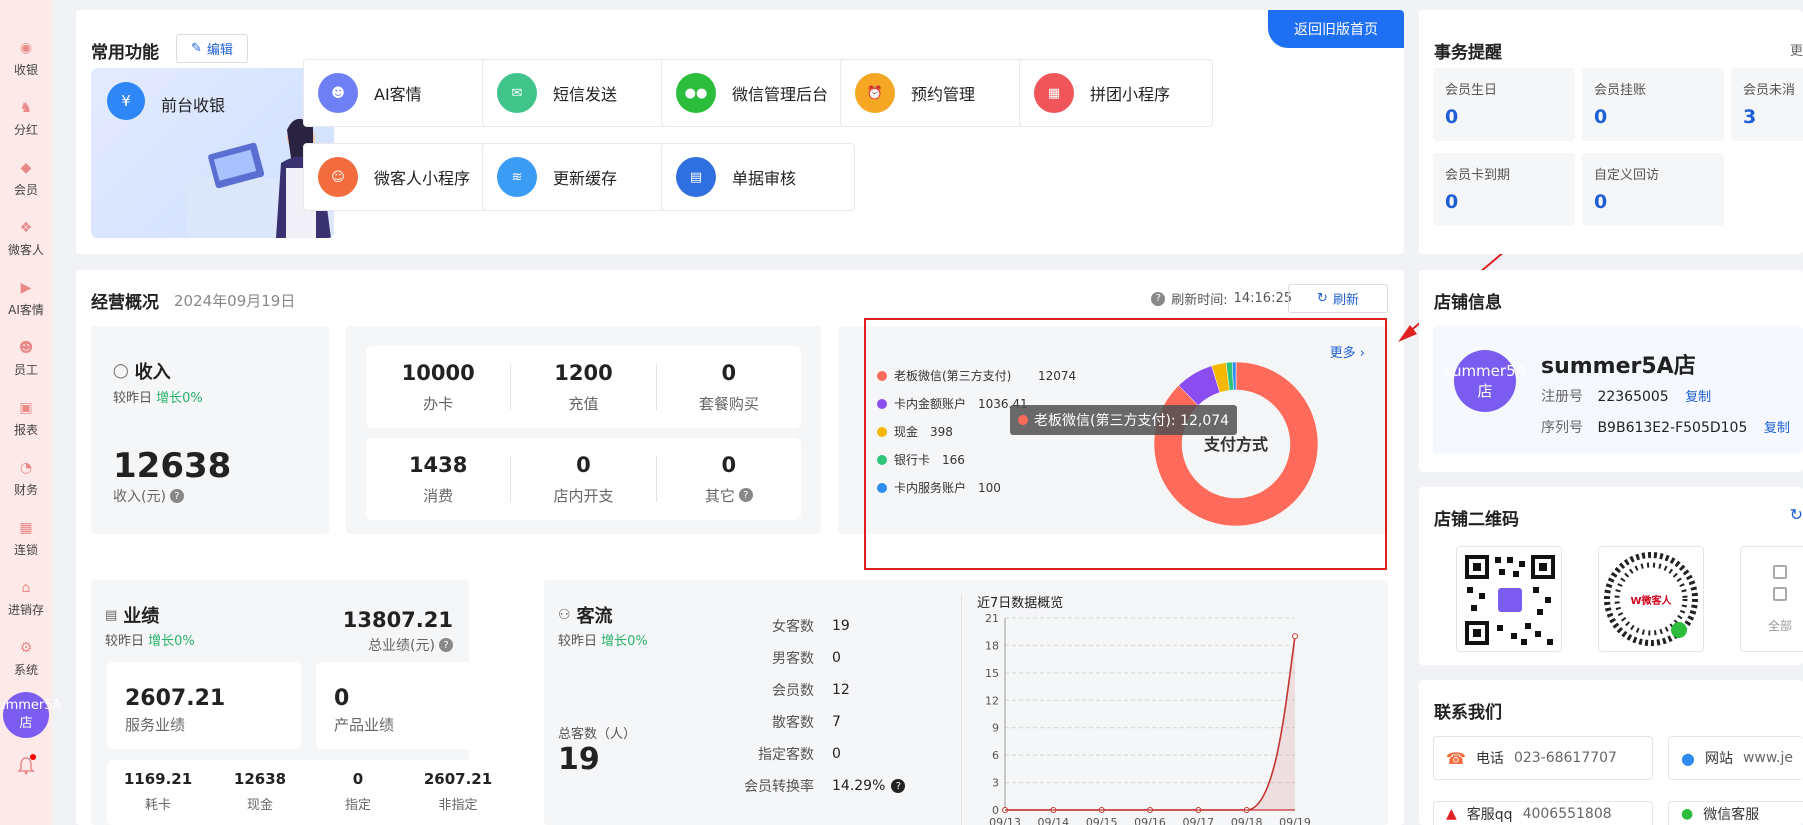 The height and width of the screenshot is (825, 1803). Describe the element at coordinates (260, 791) in the screenshot. I see `mini-stat-cash: 12638 现金` at that location.